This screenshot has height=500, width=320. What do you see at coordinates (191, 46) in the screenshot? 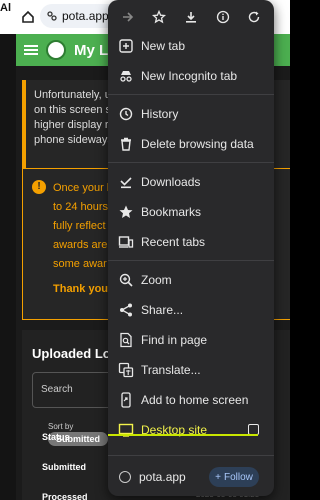
I see `menu-item-new-tab: New tab` at bounding box center [191, 46].